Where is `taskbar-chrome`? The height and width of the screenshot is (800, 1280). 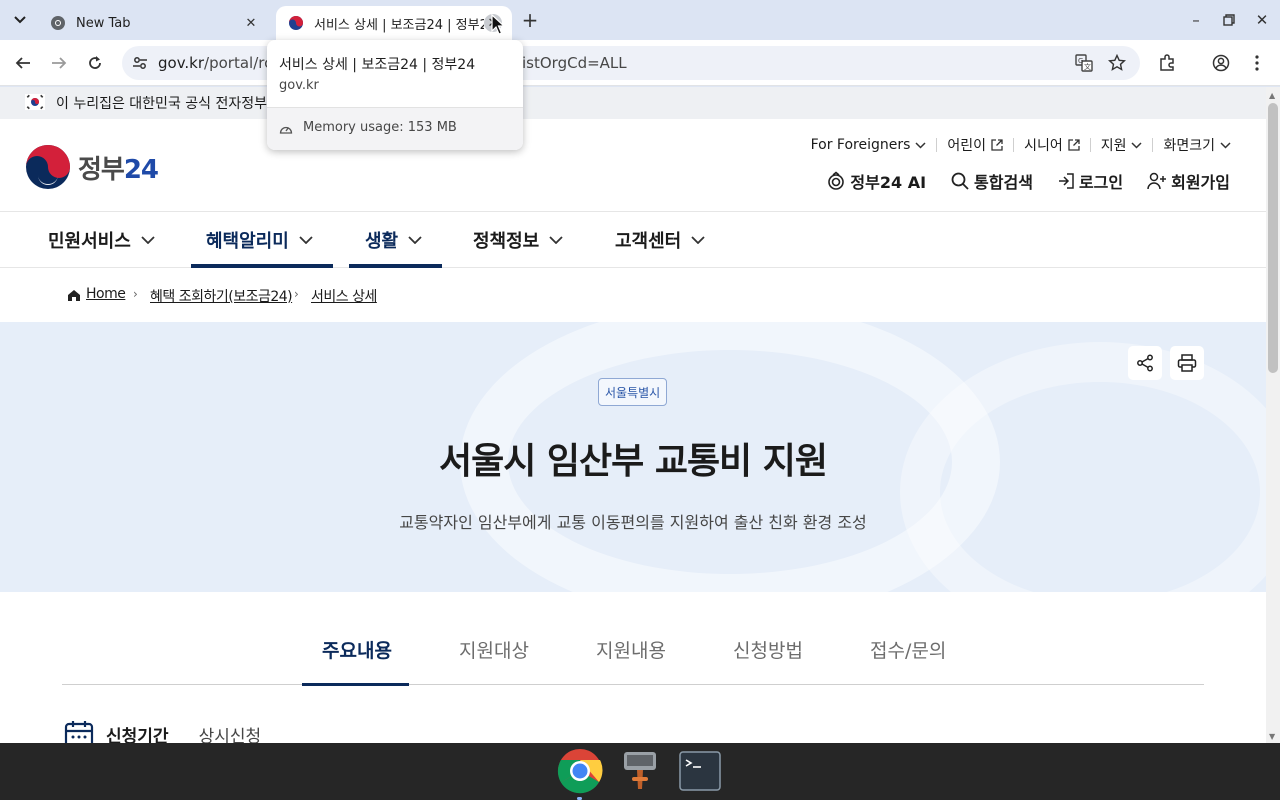
taskbar-chrome is located at coordinates (580, 771).